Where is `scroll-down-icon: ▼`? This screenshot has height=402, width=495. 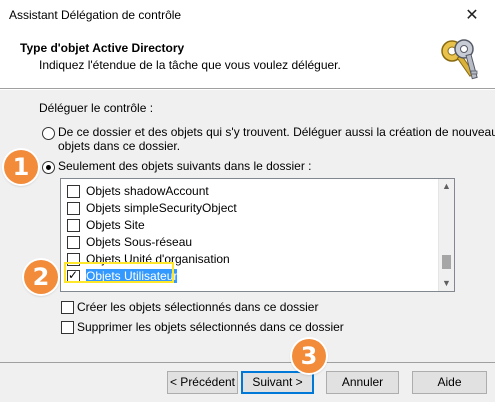
scroll-down-icon: ▼ is located at coordinates (446, 283).